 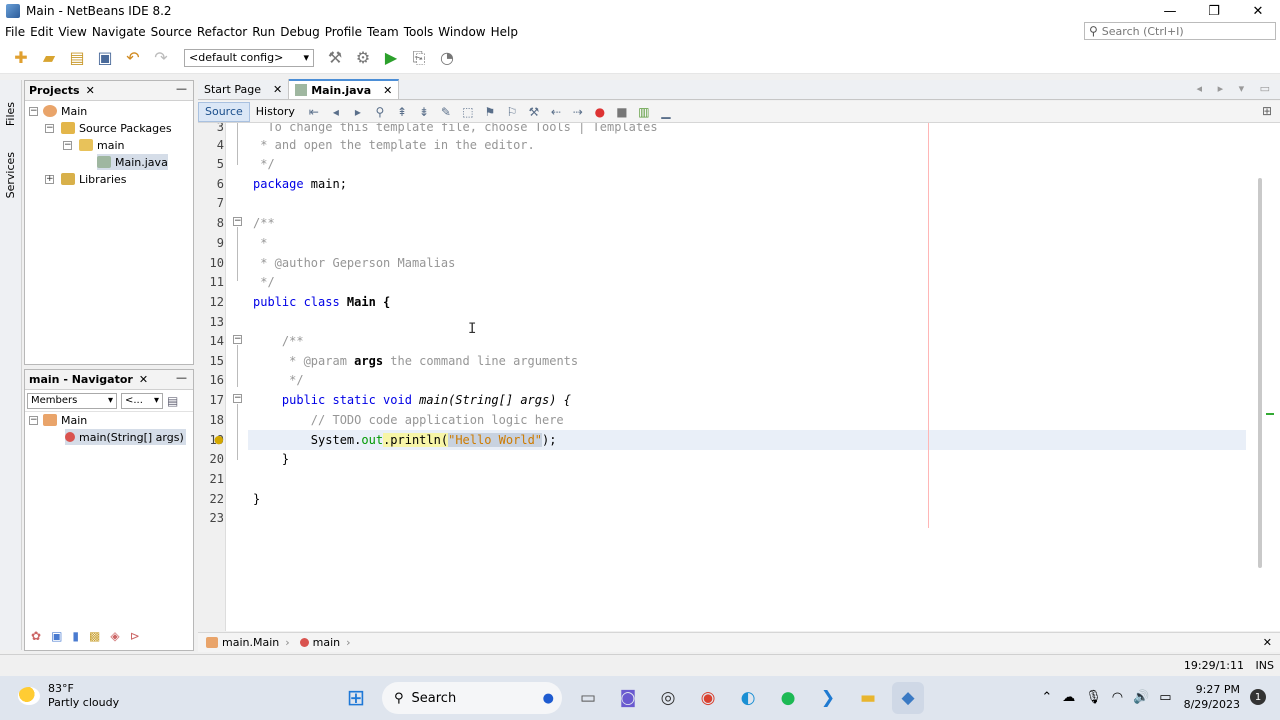 I want to click on task-view-icon: ▭, so click(x=588, y=698).